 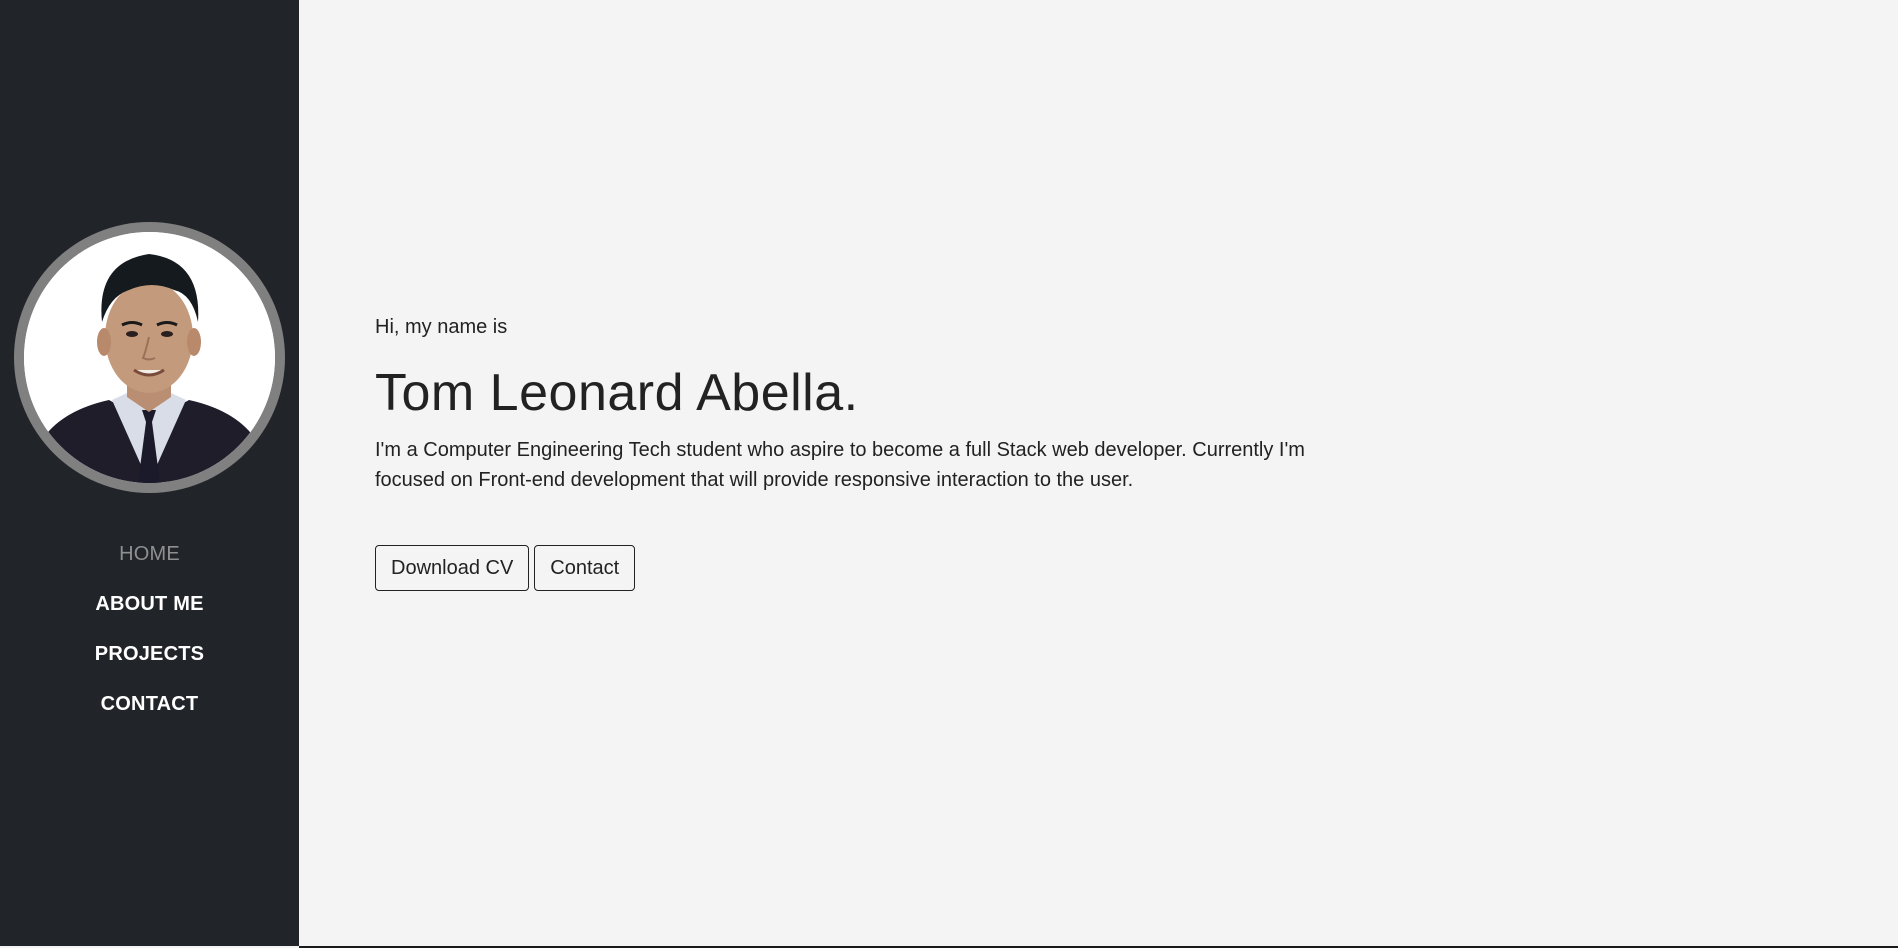 What do you see at coordinates (585, 568) in the screenshot?
I see `contact-button: Contact` at bounding box center [585, 568].